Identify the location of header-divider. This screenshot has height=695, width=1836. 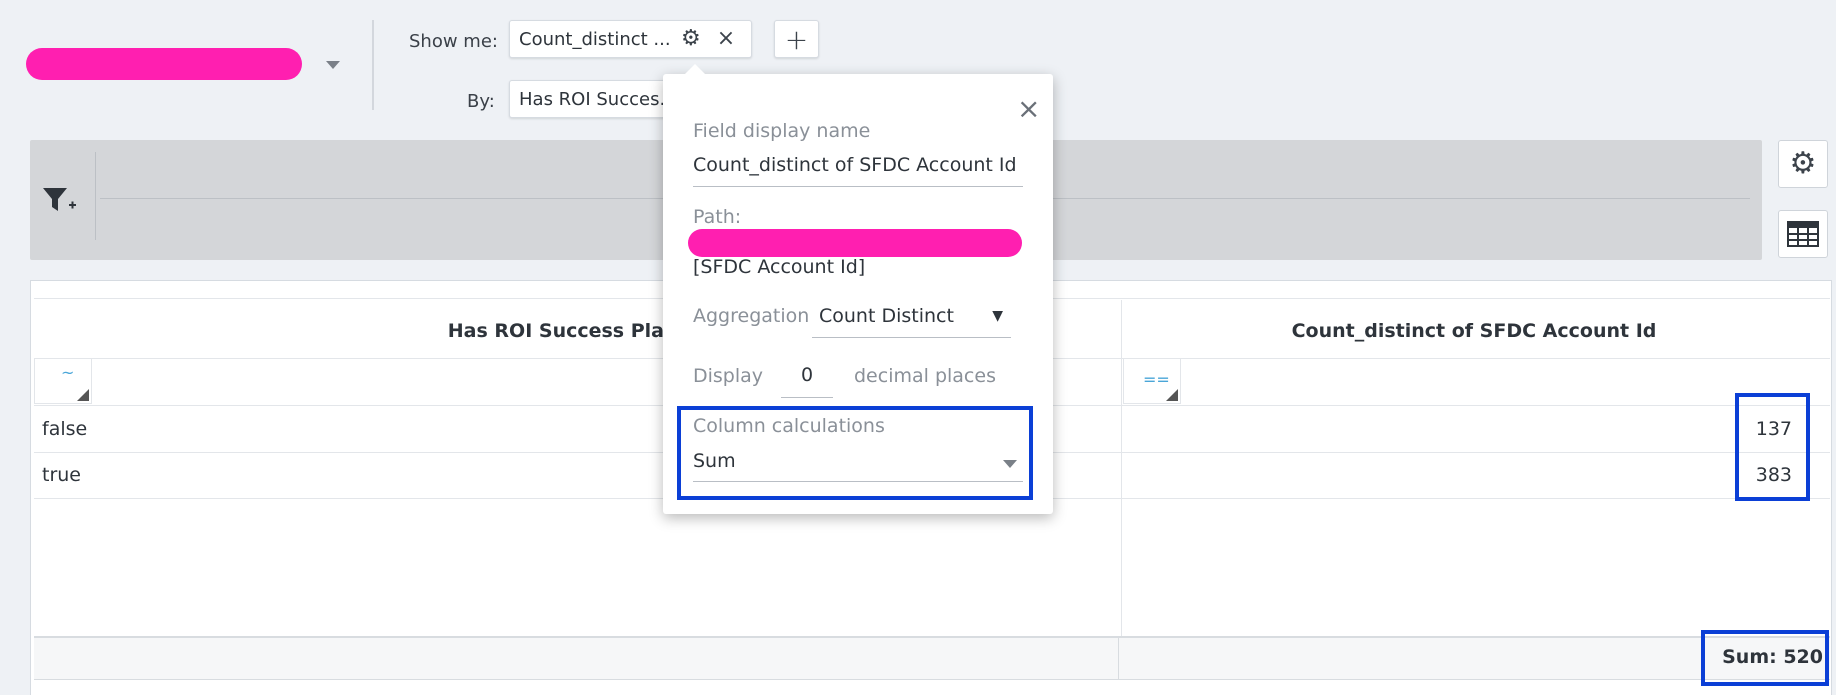
(373, 65).